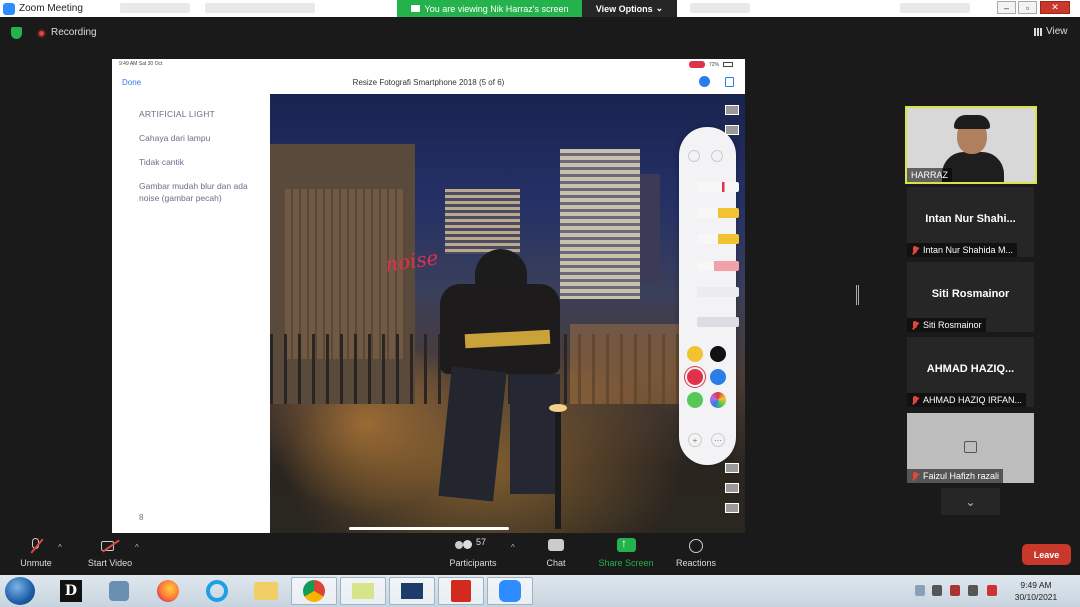 The height and width of the screenshot is (607, 1080). Describe the element at coordinates (60, 547) in the screenshot. I see `audio-options-caret-icon: ^` at that location.